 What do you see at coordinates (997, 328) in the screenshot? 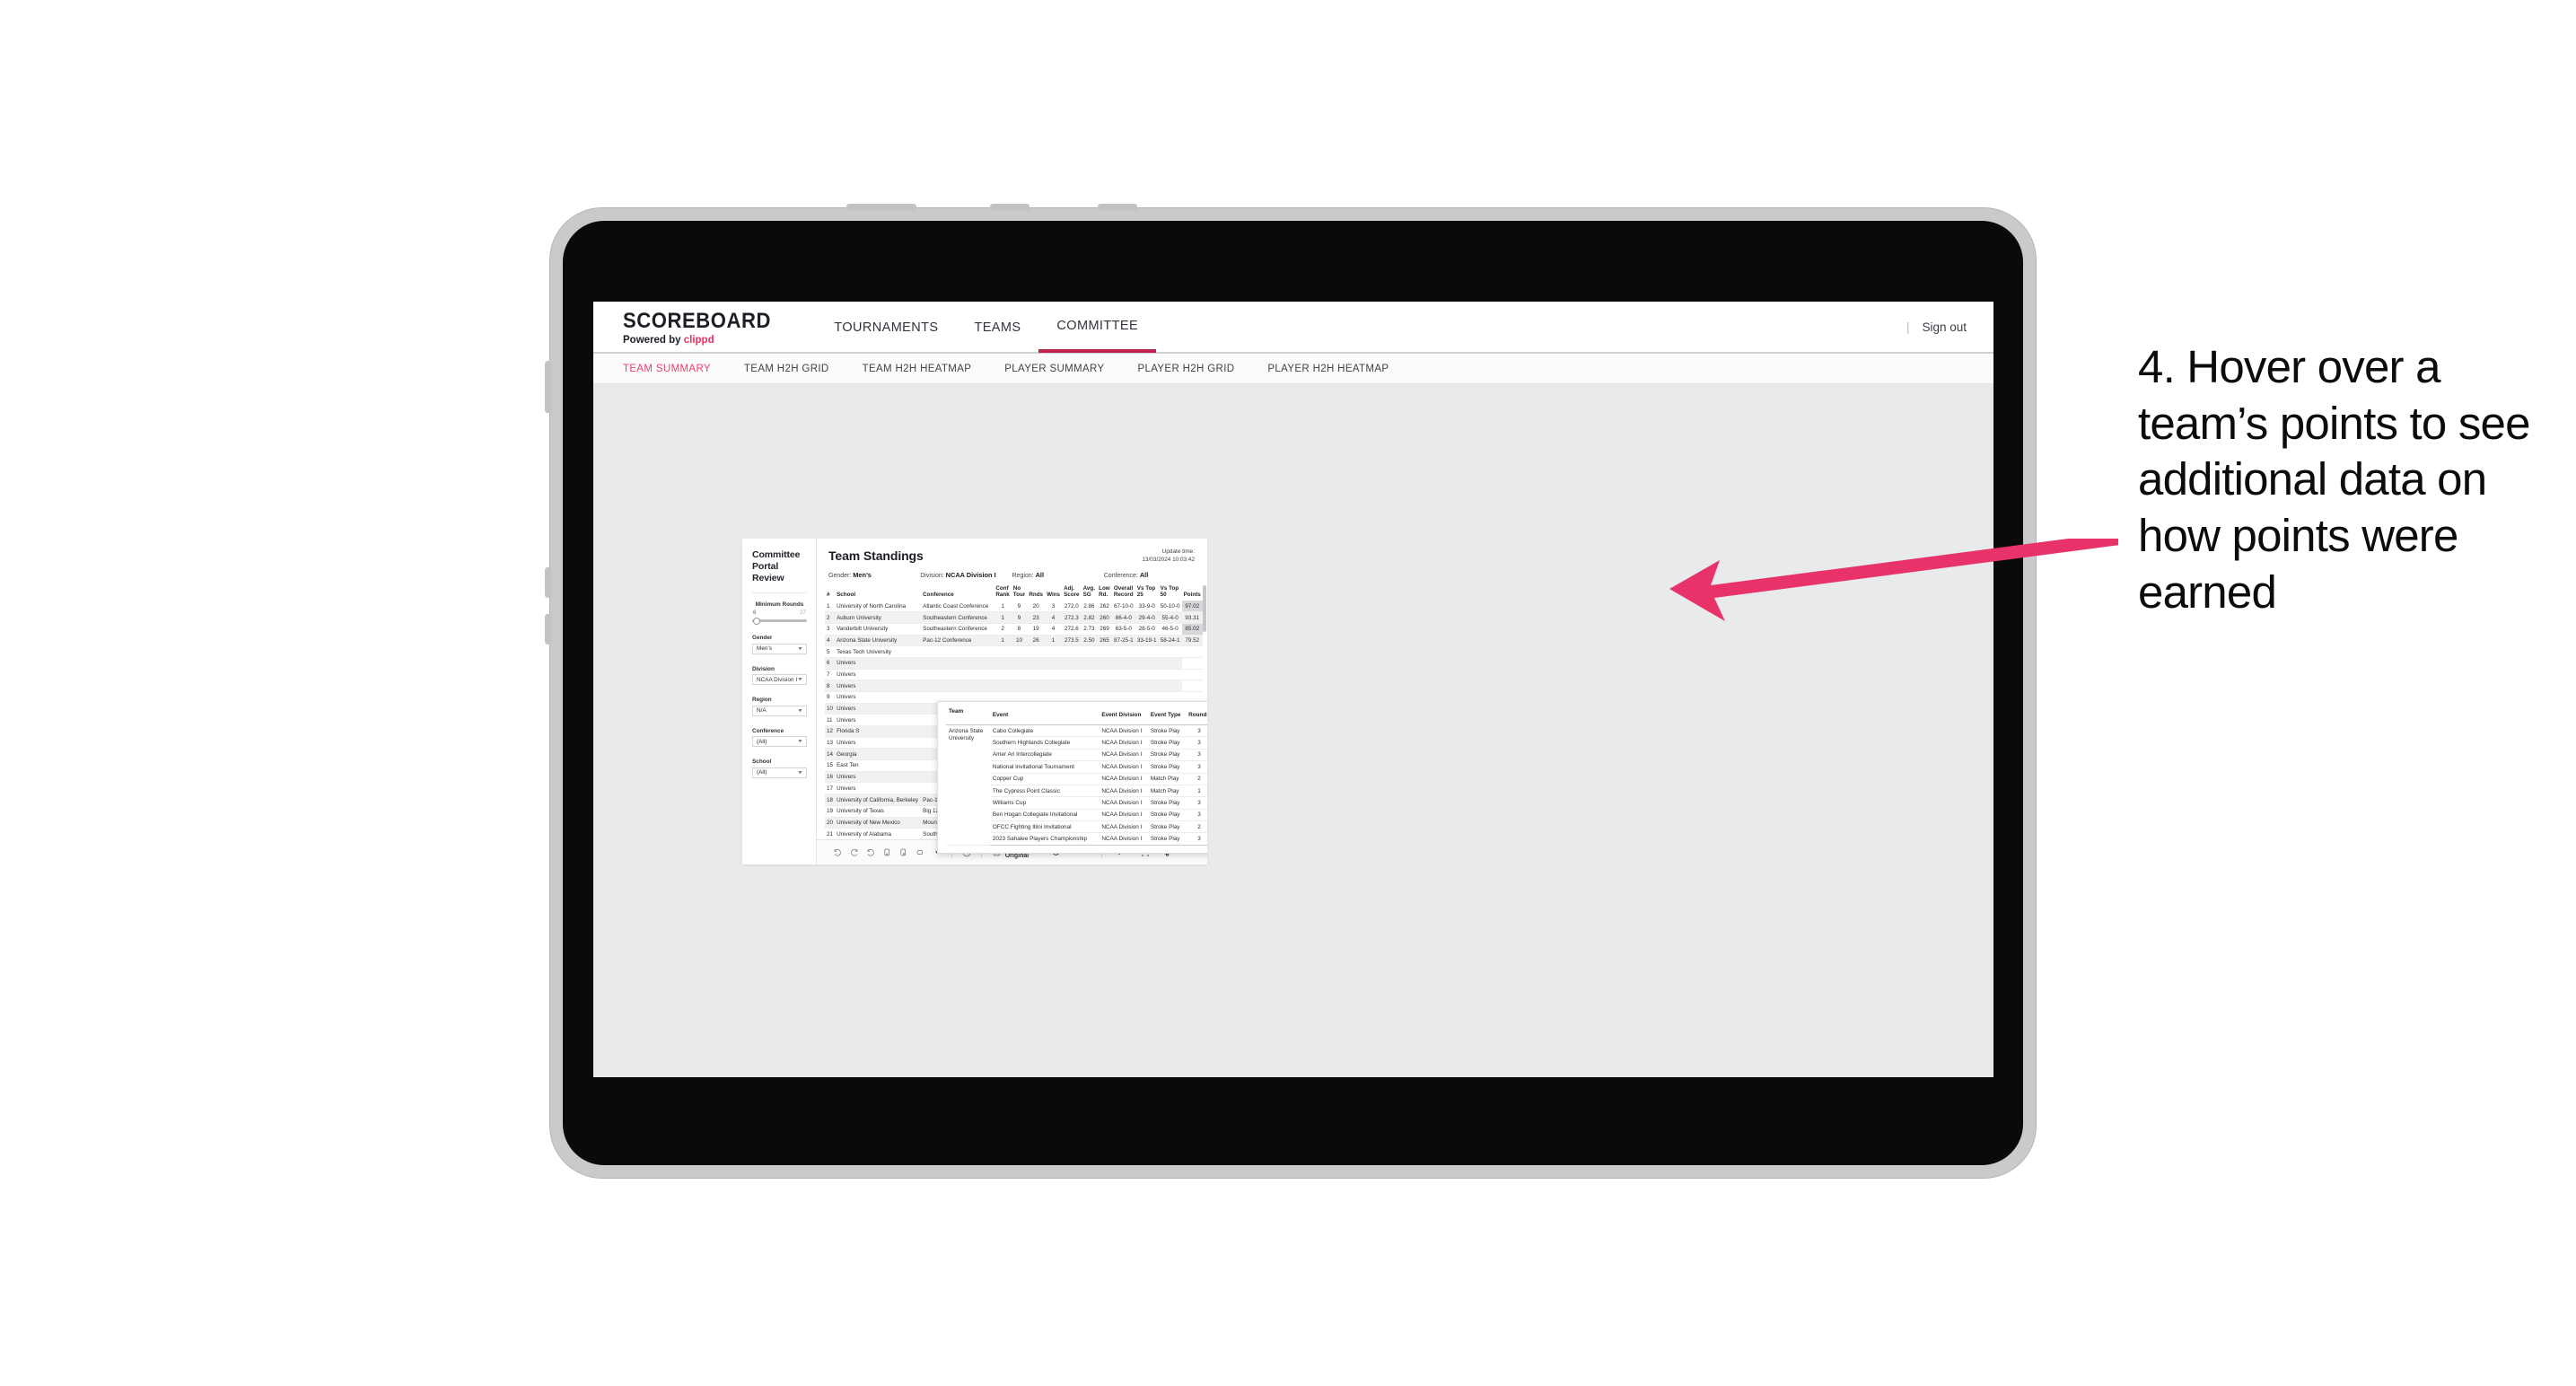
I see `nav-item-teams: TEAMS` at bounding box center [997, 328].